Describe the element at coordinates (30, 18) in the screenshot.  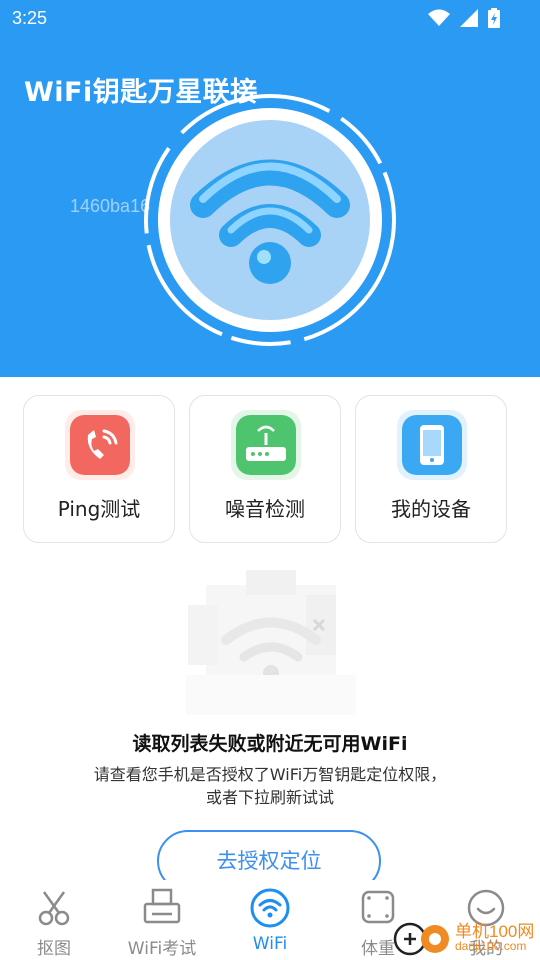
I see `status-time: 3:25` at that location.